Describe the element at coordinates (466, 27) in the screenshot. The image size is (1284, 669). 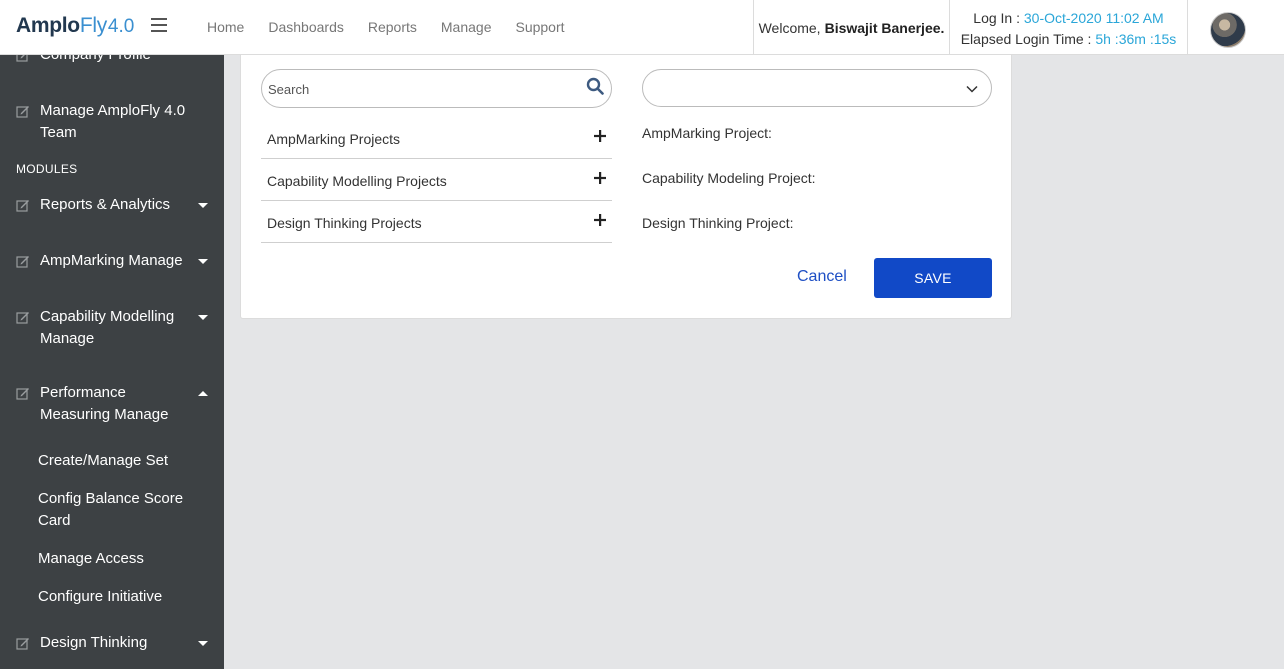
I see `nav-manage: Manage` at that location.